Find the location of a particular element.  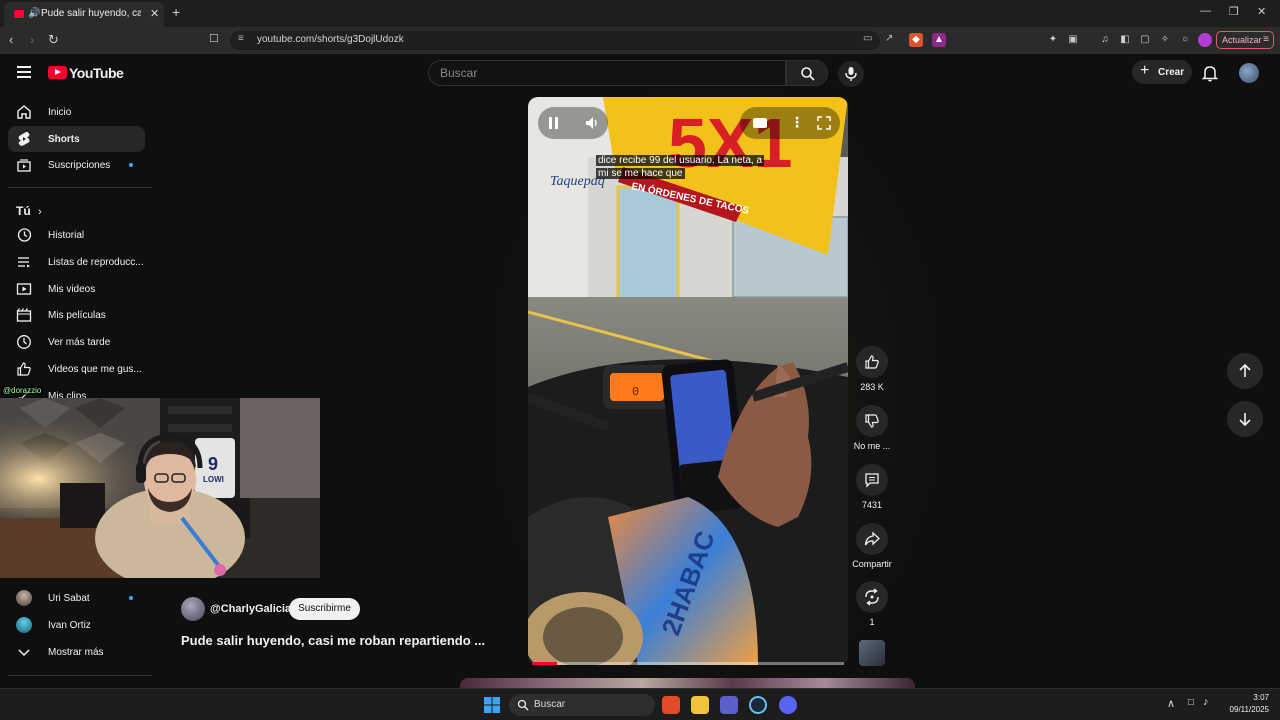

vpn-icon: ○ is located at coordinates (1185, 40).